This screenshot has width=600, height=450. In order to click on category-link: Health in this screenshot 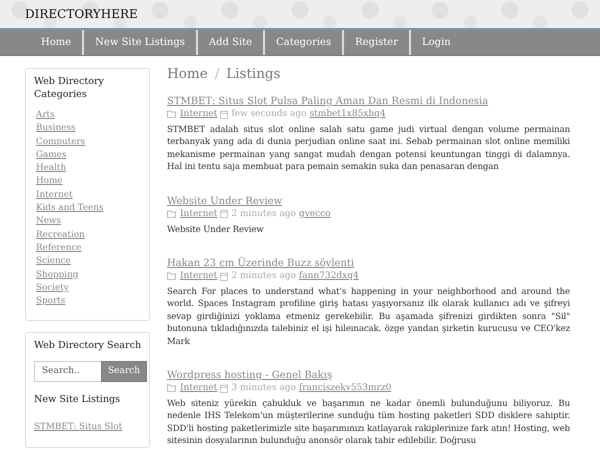, I will do `click(89, 169)`.